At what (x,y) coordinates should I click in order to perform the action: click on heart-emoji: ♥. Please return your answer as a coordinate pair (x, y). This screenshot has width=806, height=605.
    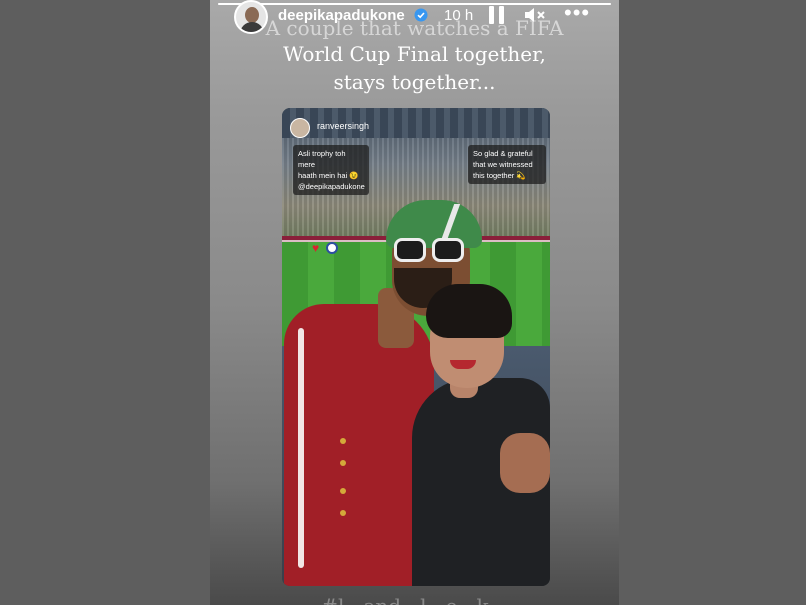
    Looking at the image, I should click on (316, 248).